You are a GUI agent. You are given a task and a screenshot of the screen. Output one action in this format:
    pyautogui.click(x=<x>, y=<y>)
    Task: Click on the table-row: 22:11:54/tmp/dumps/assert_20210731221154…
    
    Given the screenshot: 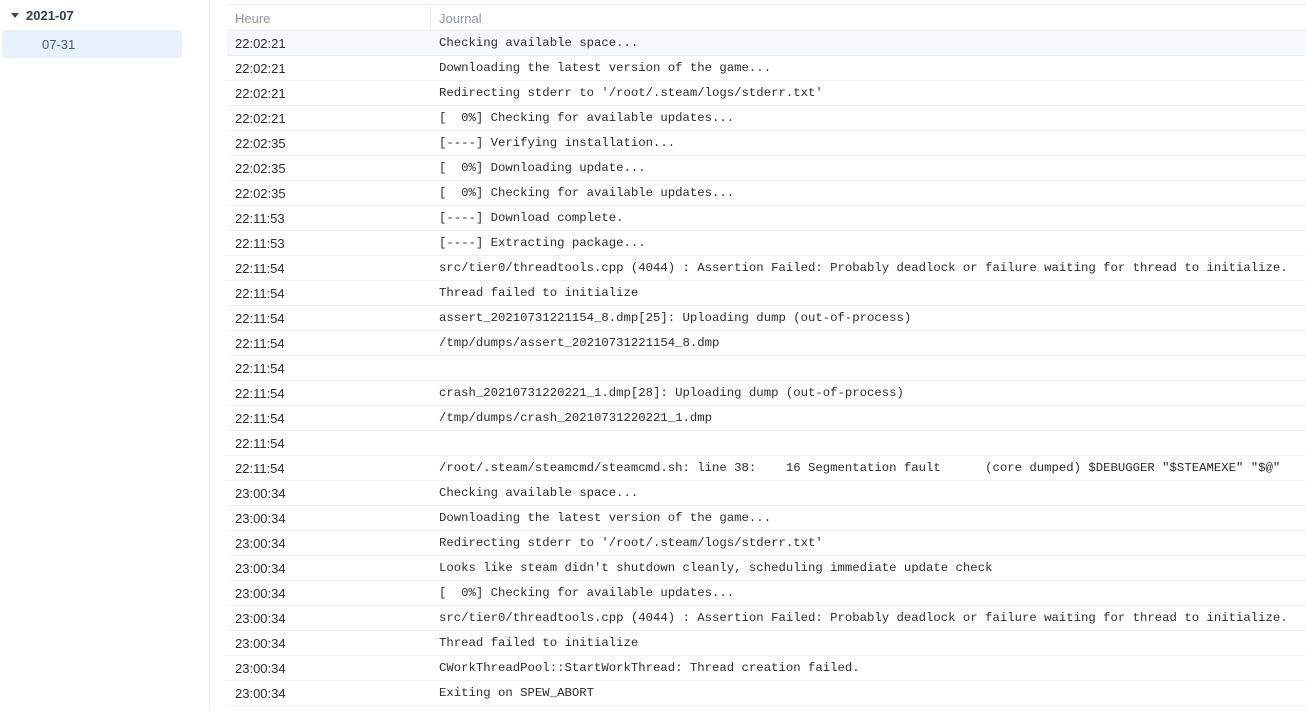 What is the action you would take?
    pyautogui.click(x=766, y=343)
    